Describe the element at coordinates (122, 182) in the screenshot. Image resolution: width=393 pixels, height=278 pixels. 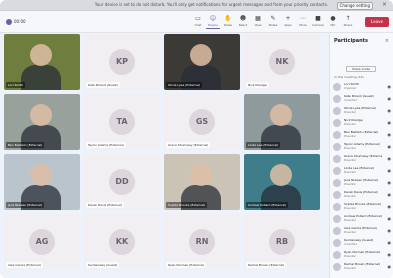
I see `participant-tile: DD Derek Davis (External)` at that location.